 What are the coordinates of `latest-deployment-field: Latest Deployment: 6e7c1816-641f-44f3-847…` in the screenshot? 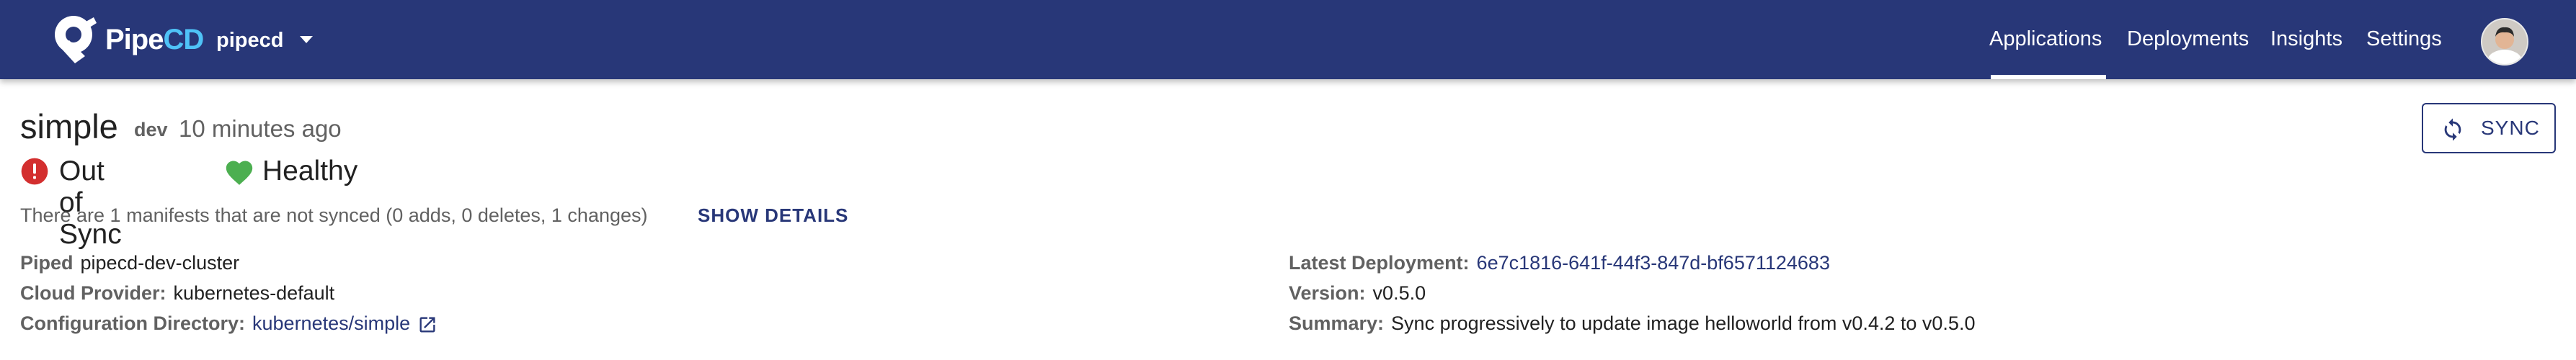 It's located at (1559, 263).